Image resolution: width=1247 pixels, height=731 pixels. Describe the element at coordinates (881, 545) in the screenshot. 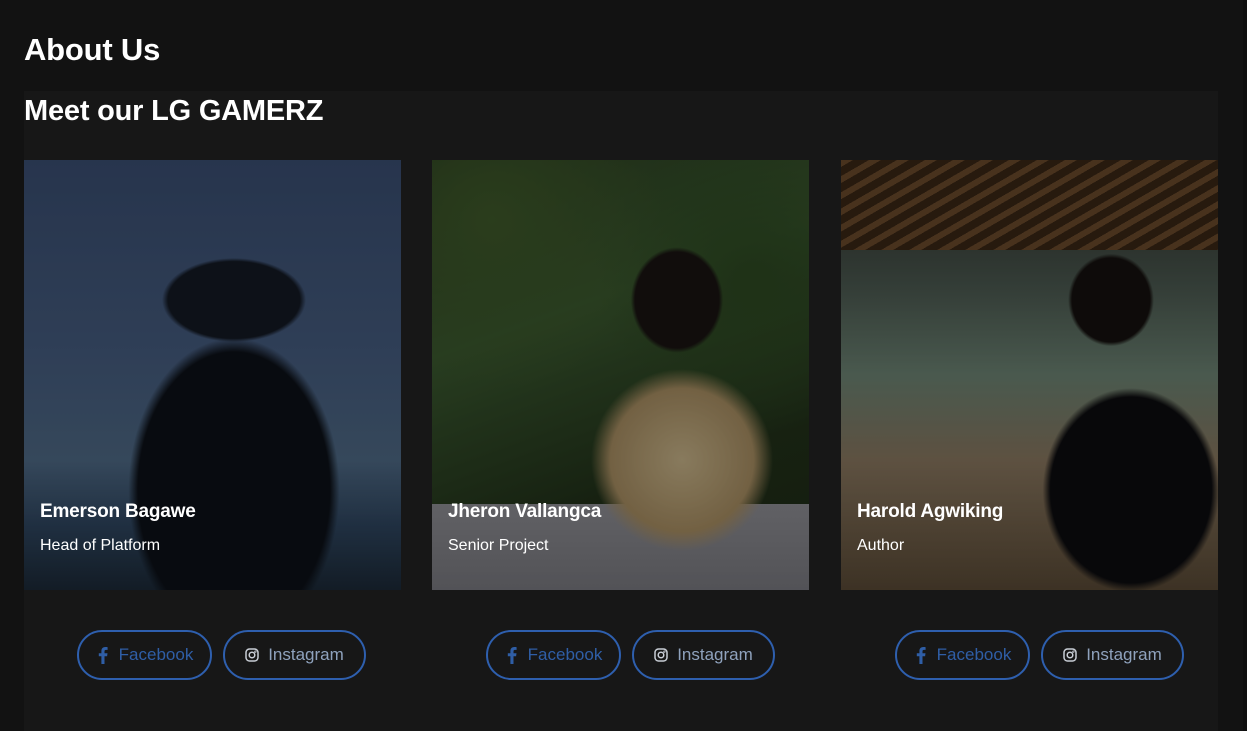

I see `team-member-role: Author` at that location.